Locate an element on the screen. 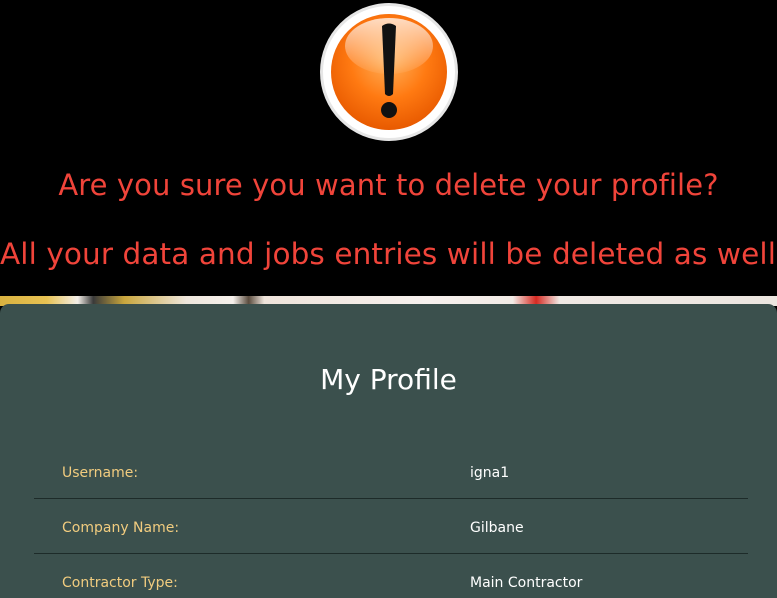  profile-row-company-name: Company Name: Gilbane is located at coordinates (391, 526).